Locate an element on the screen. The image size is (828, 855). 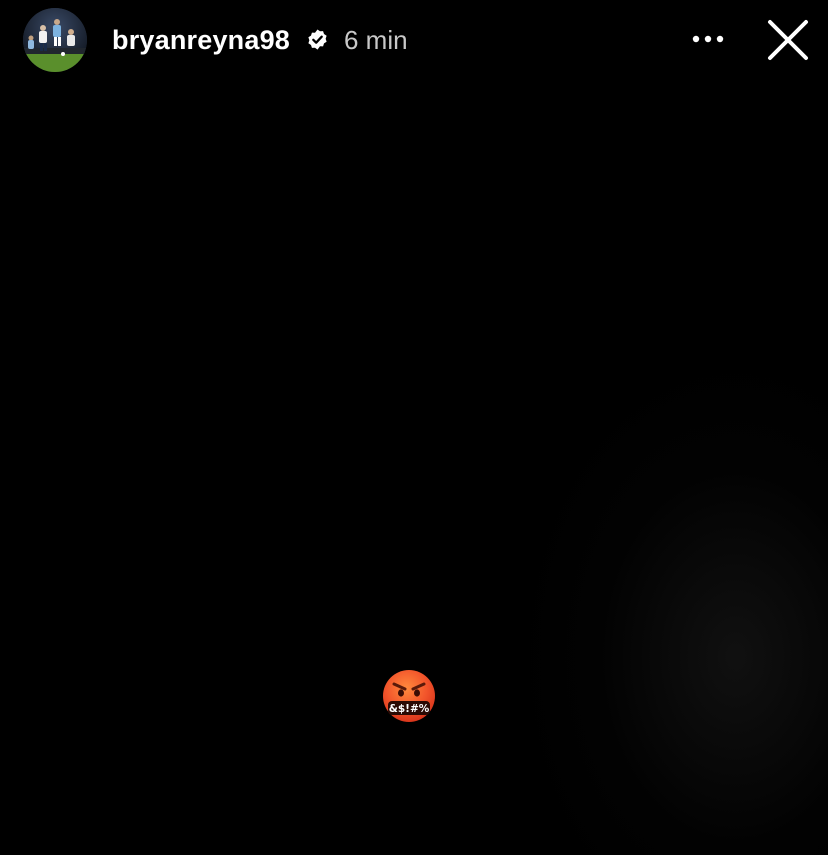
more-horizontal-icon is located at coordinates (708, 39).